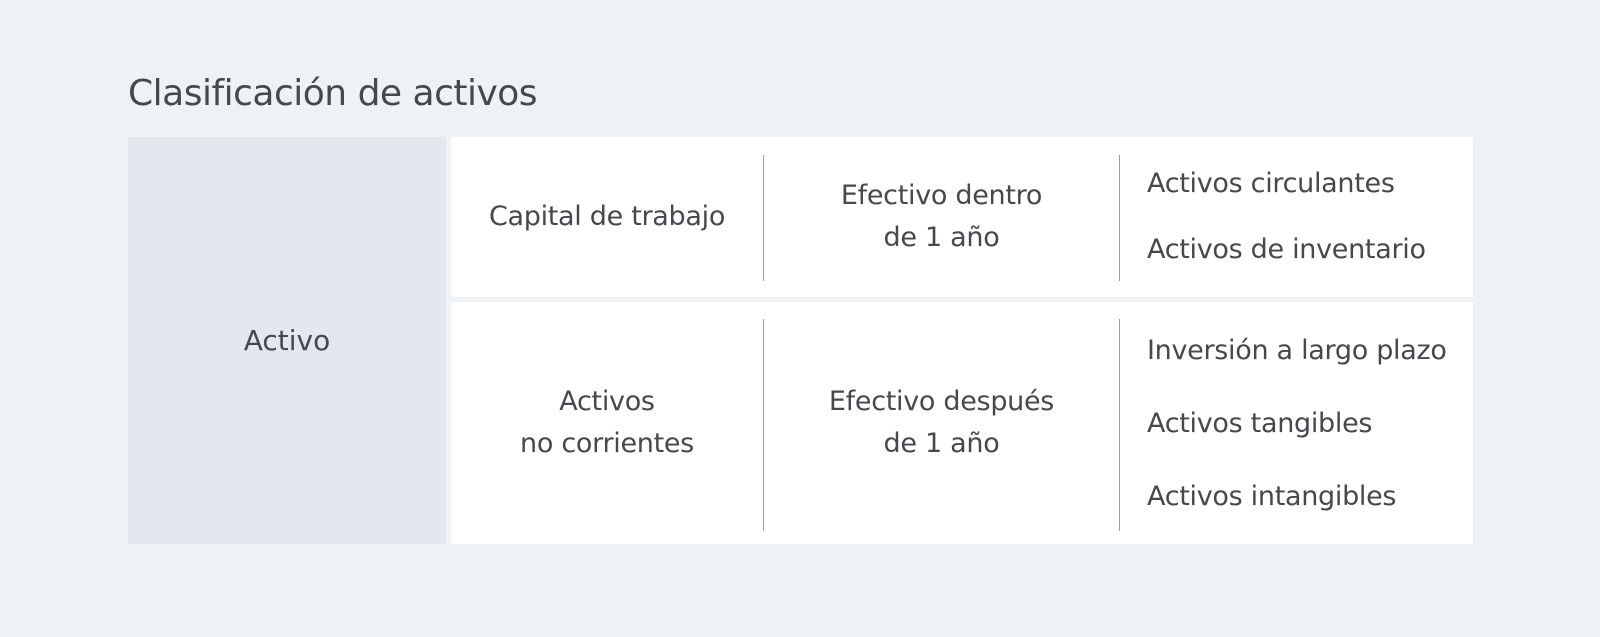  What do you see at coordinates (941, 195) in the screenshot?
I see `term-label-line: Efectivo dentro` at bounding box center [941, 195].